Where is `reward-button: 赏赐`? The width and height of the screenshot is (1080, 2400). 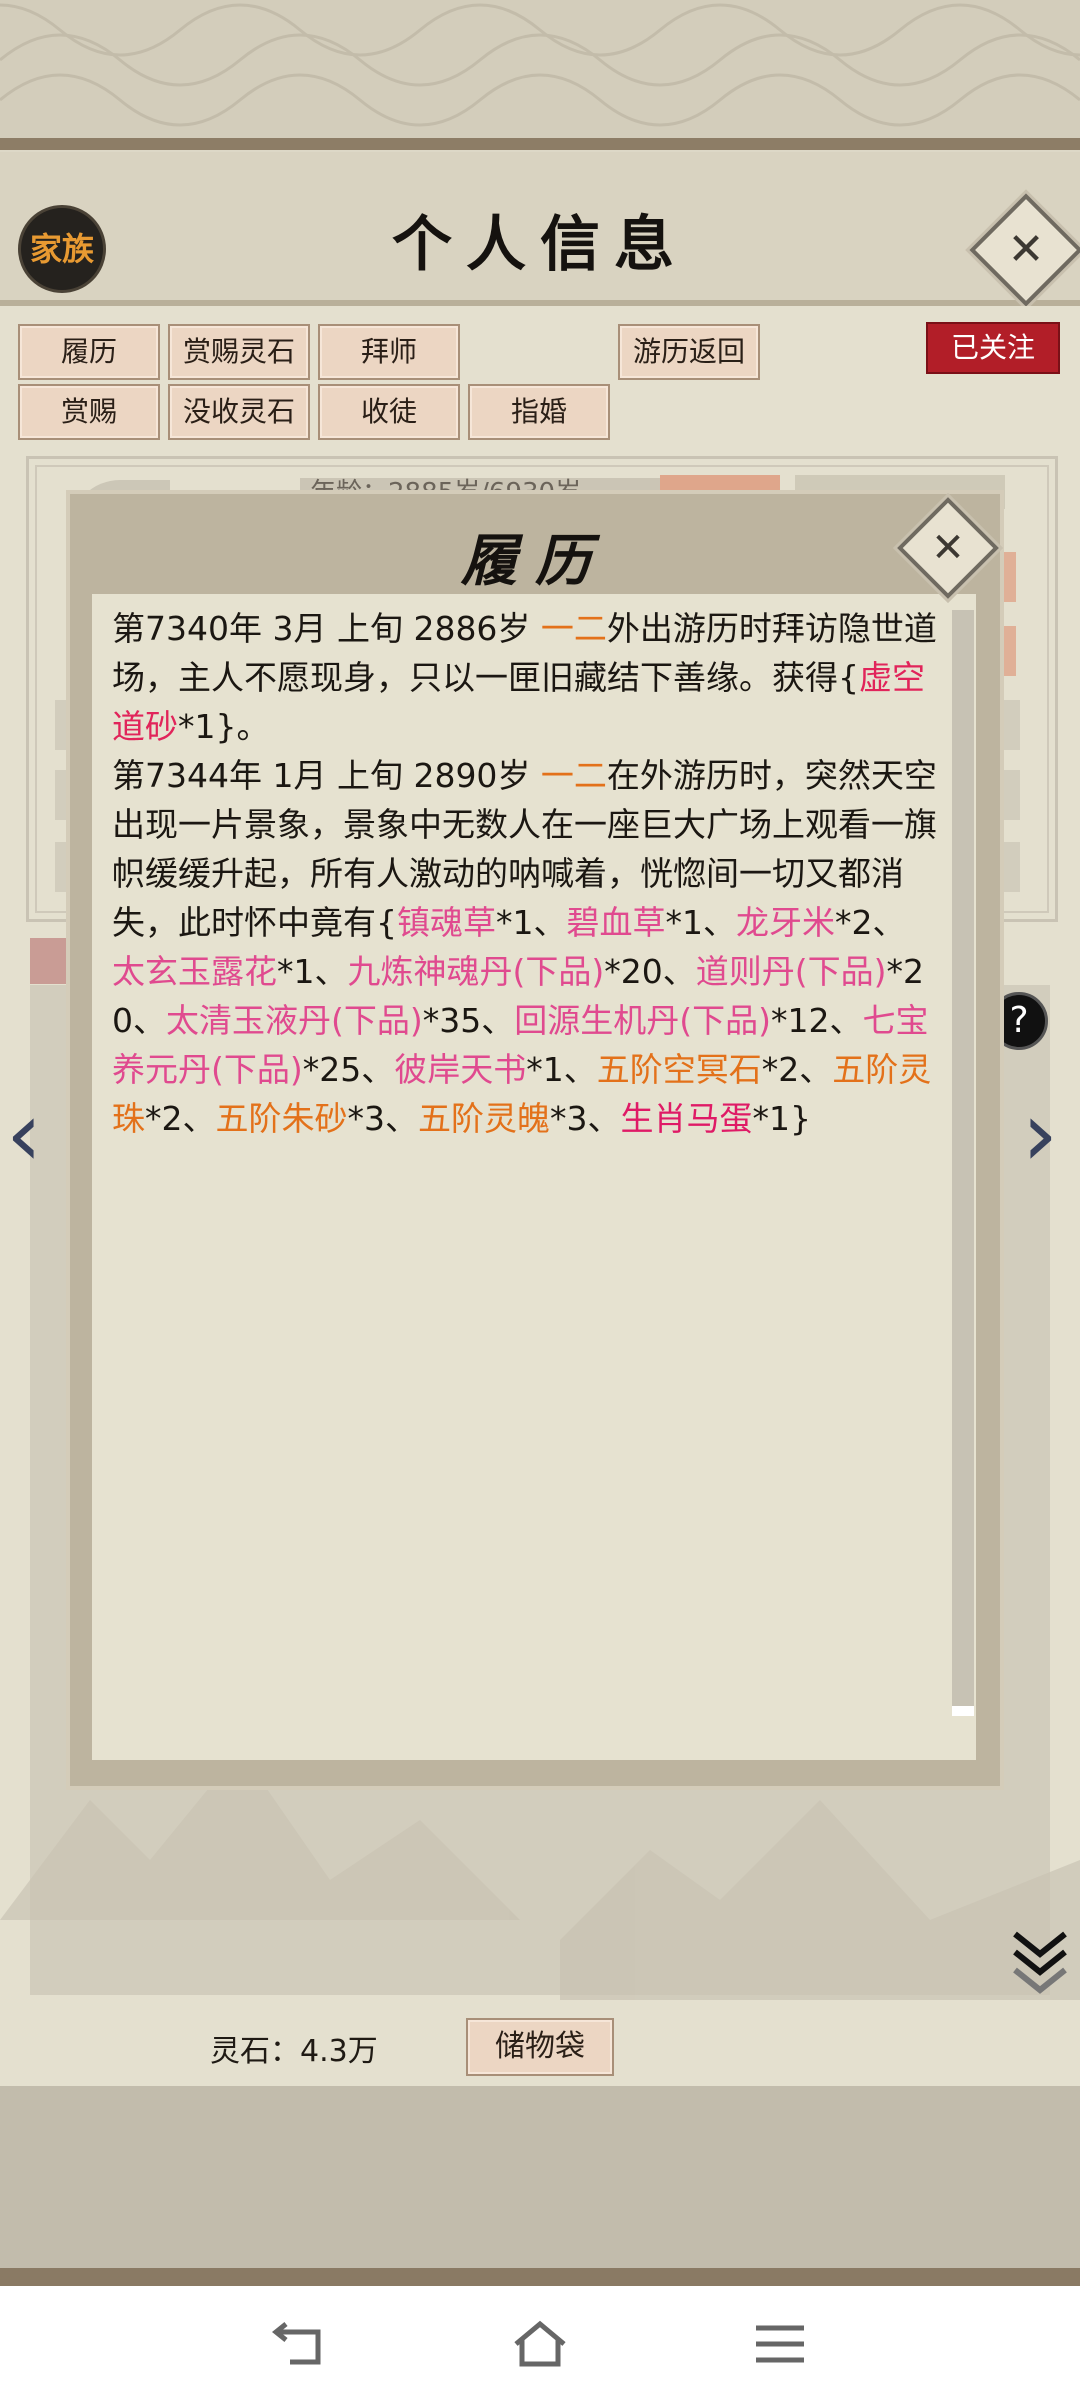 reward-button: 赏赐 is located at coordinates (89, 412).